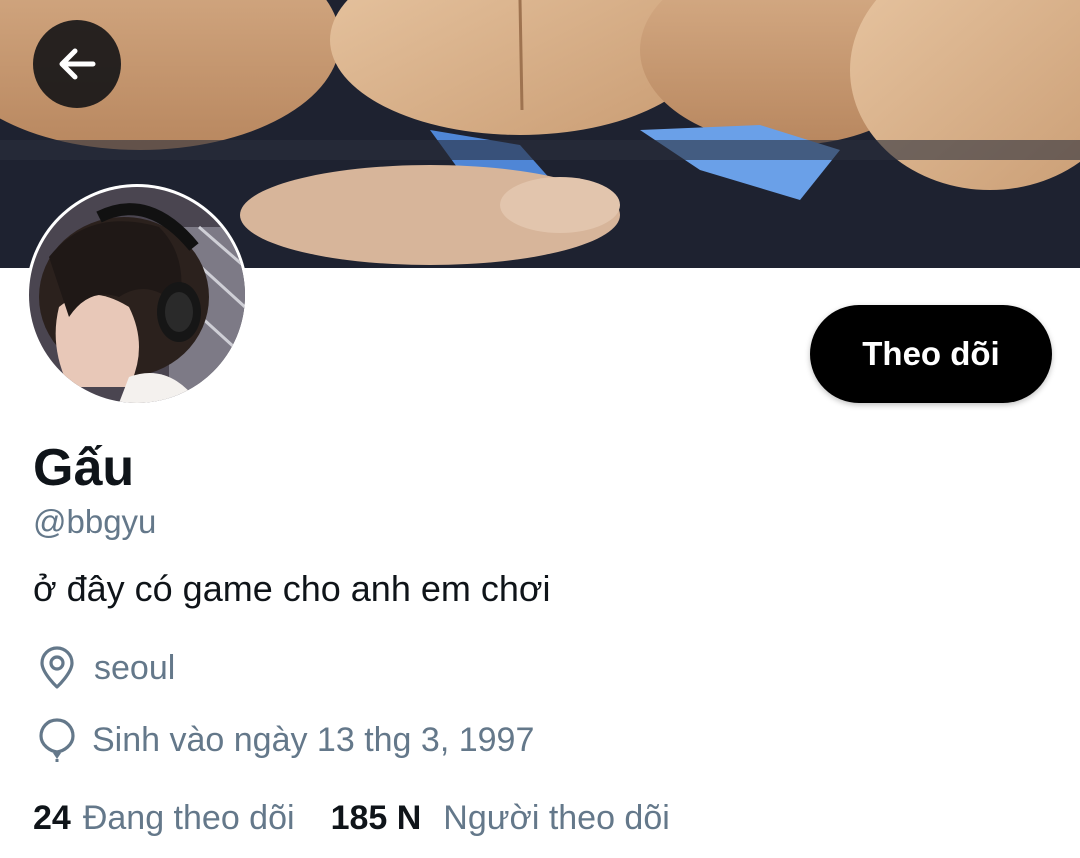  Describe the element at coordinates (189, 818) in the screenshot. I see `following-label: Đang theo dõi` at that location.